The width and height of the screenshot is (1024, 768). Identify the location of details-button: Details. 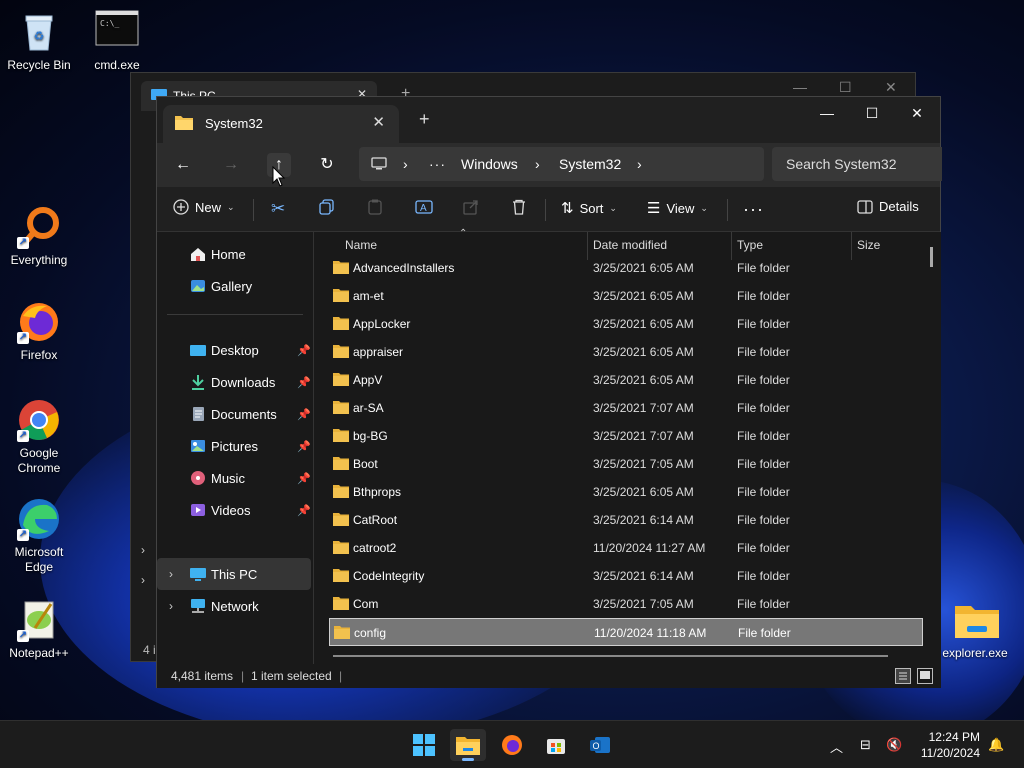
(888, 206).